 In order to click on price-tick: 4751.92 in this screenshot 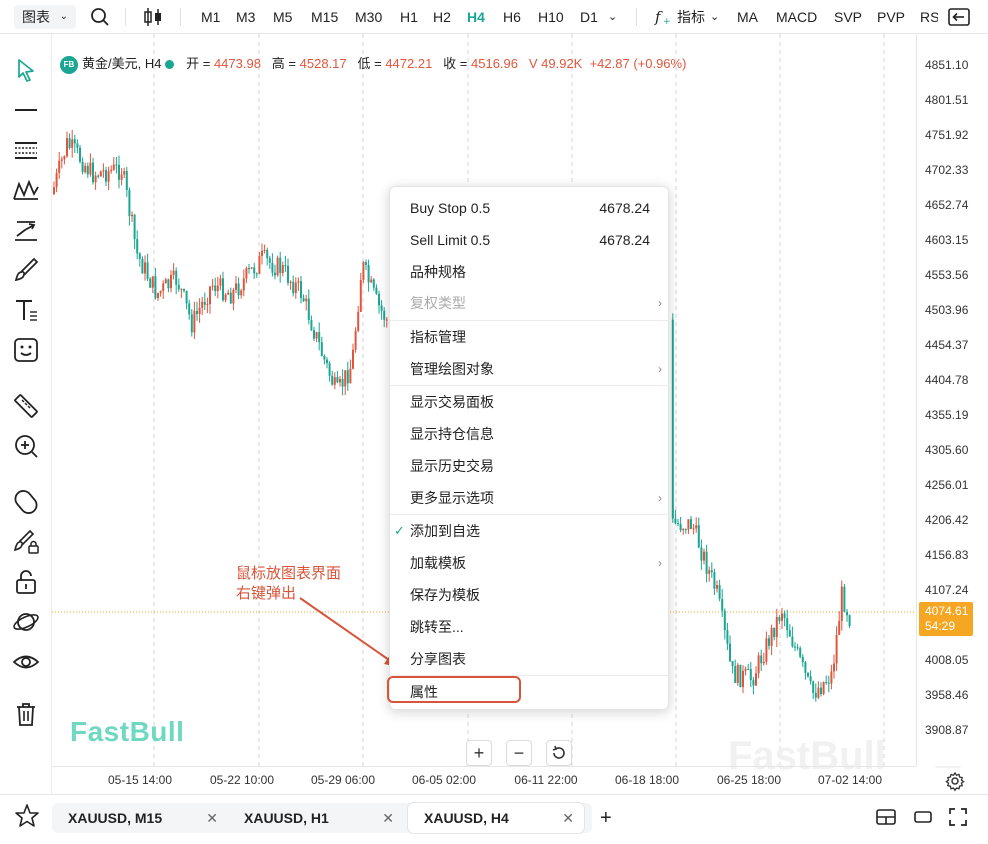, I will do `click(947, 135)`.